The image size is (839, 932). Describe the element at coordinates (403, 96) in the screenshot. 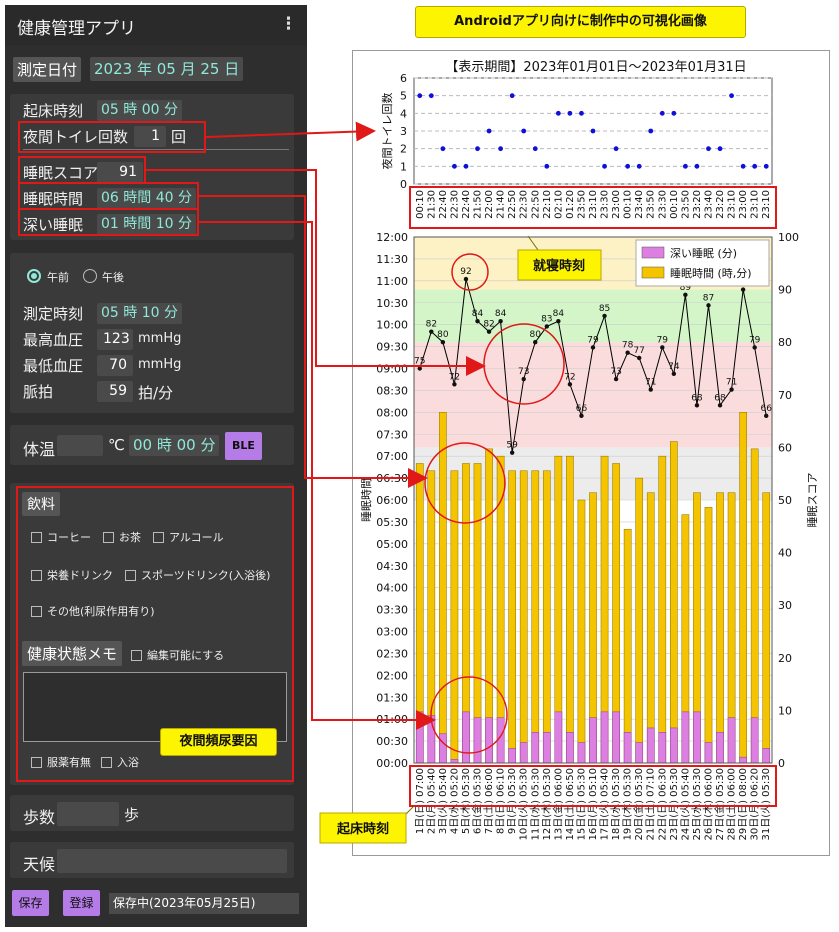

I see `toilet-y-tick: 5` at that location.